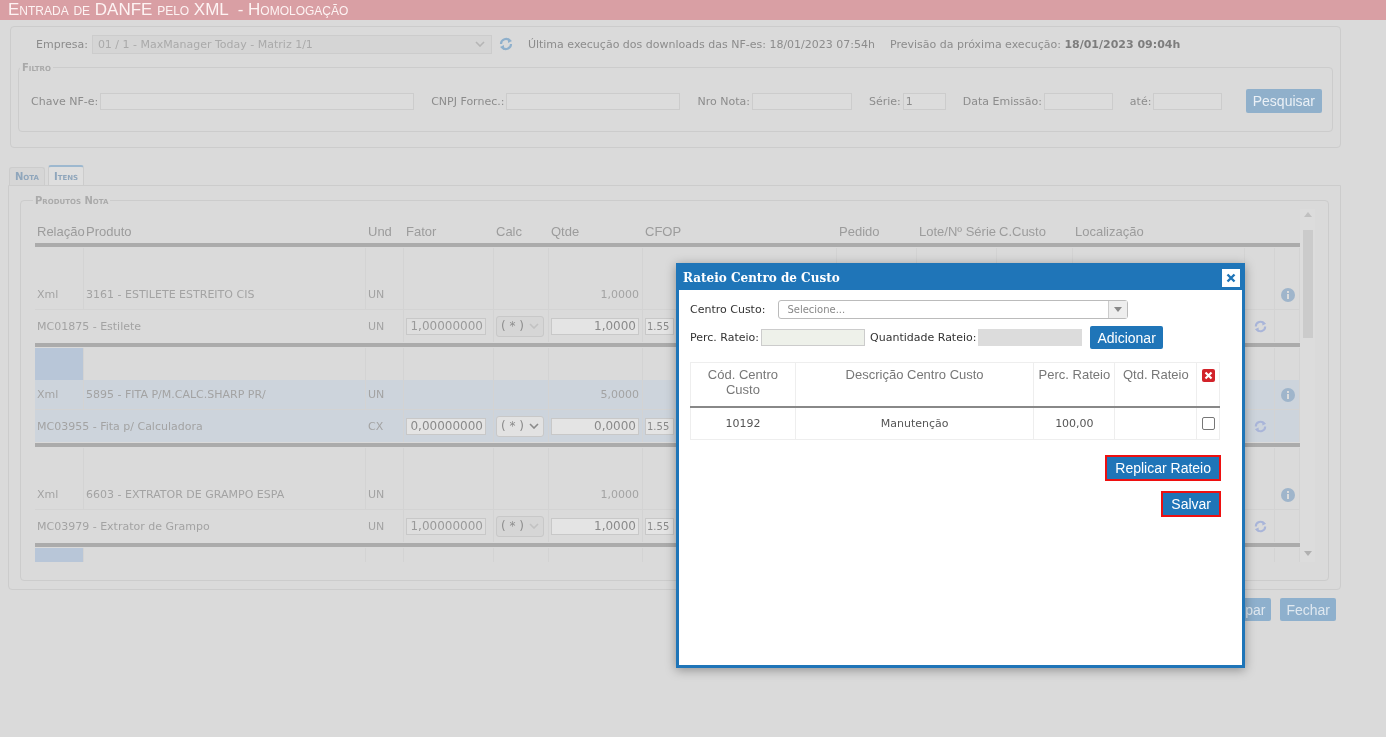 This screenshot has width=1386, height=737. I want to click on column-header: CFOP, so click(663, 231).